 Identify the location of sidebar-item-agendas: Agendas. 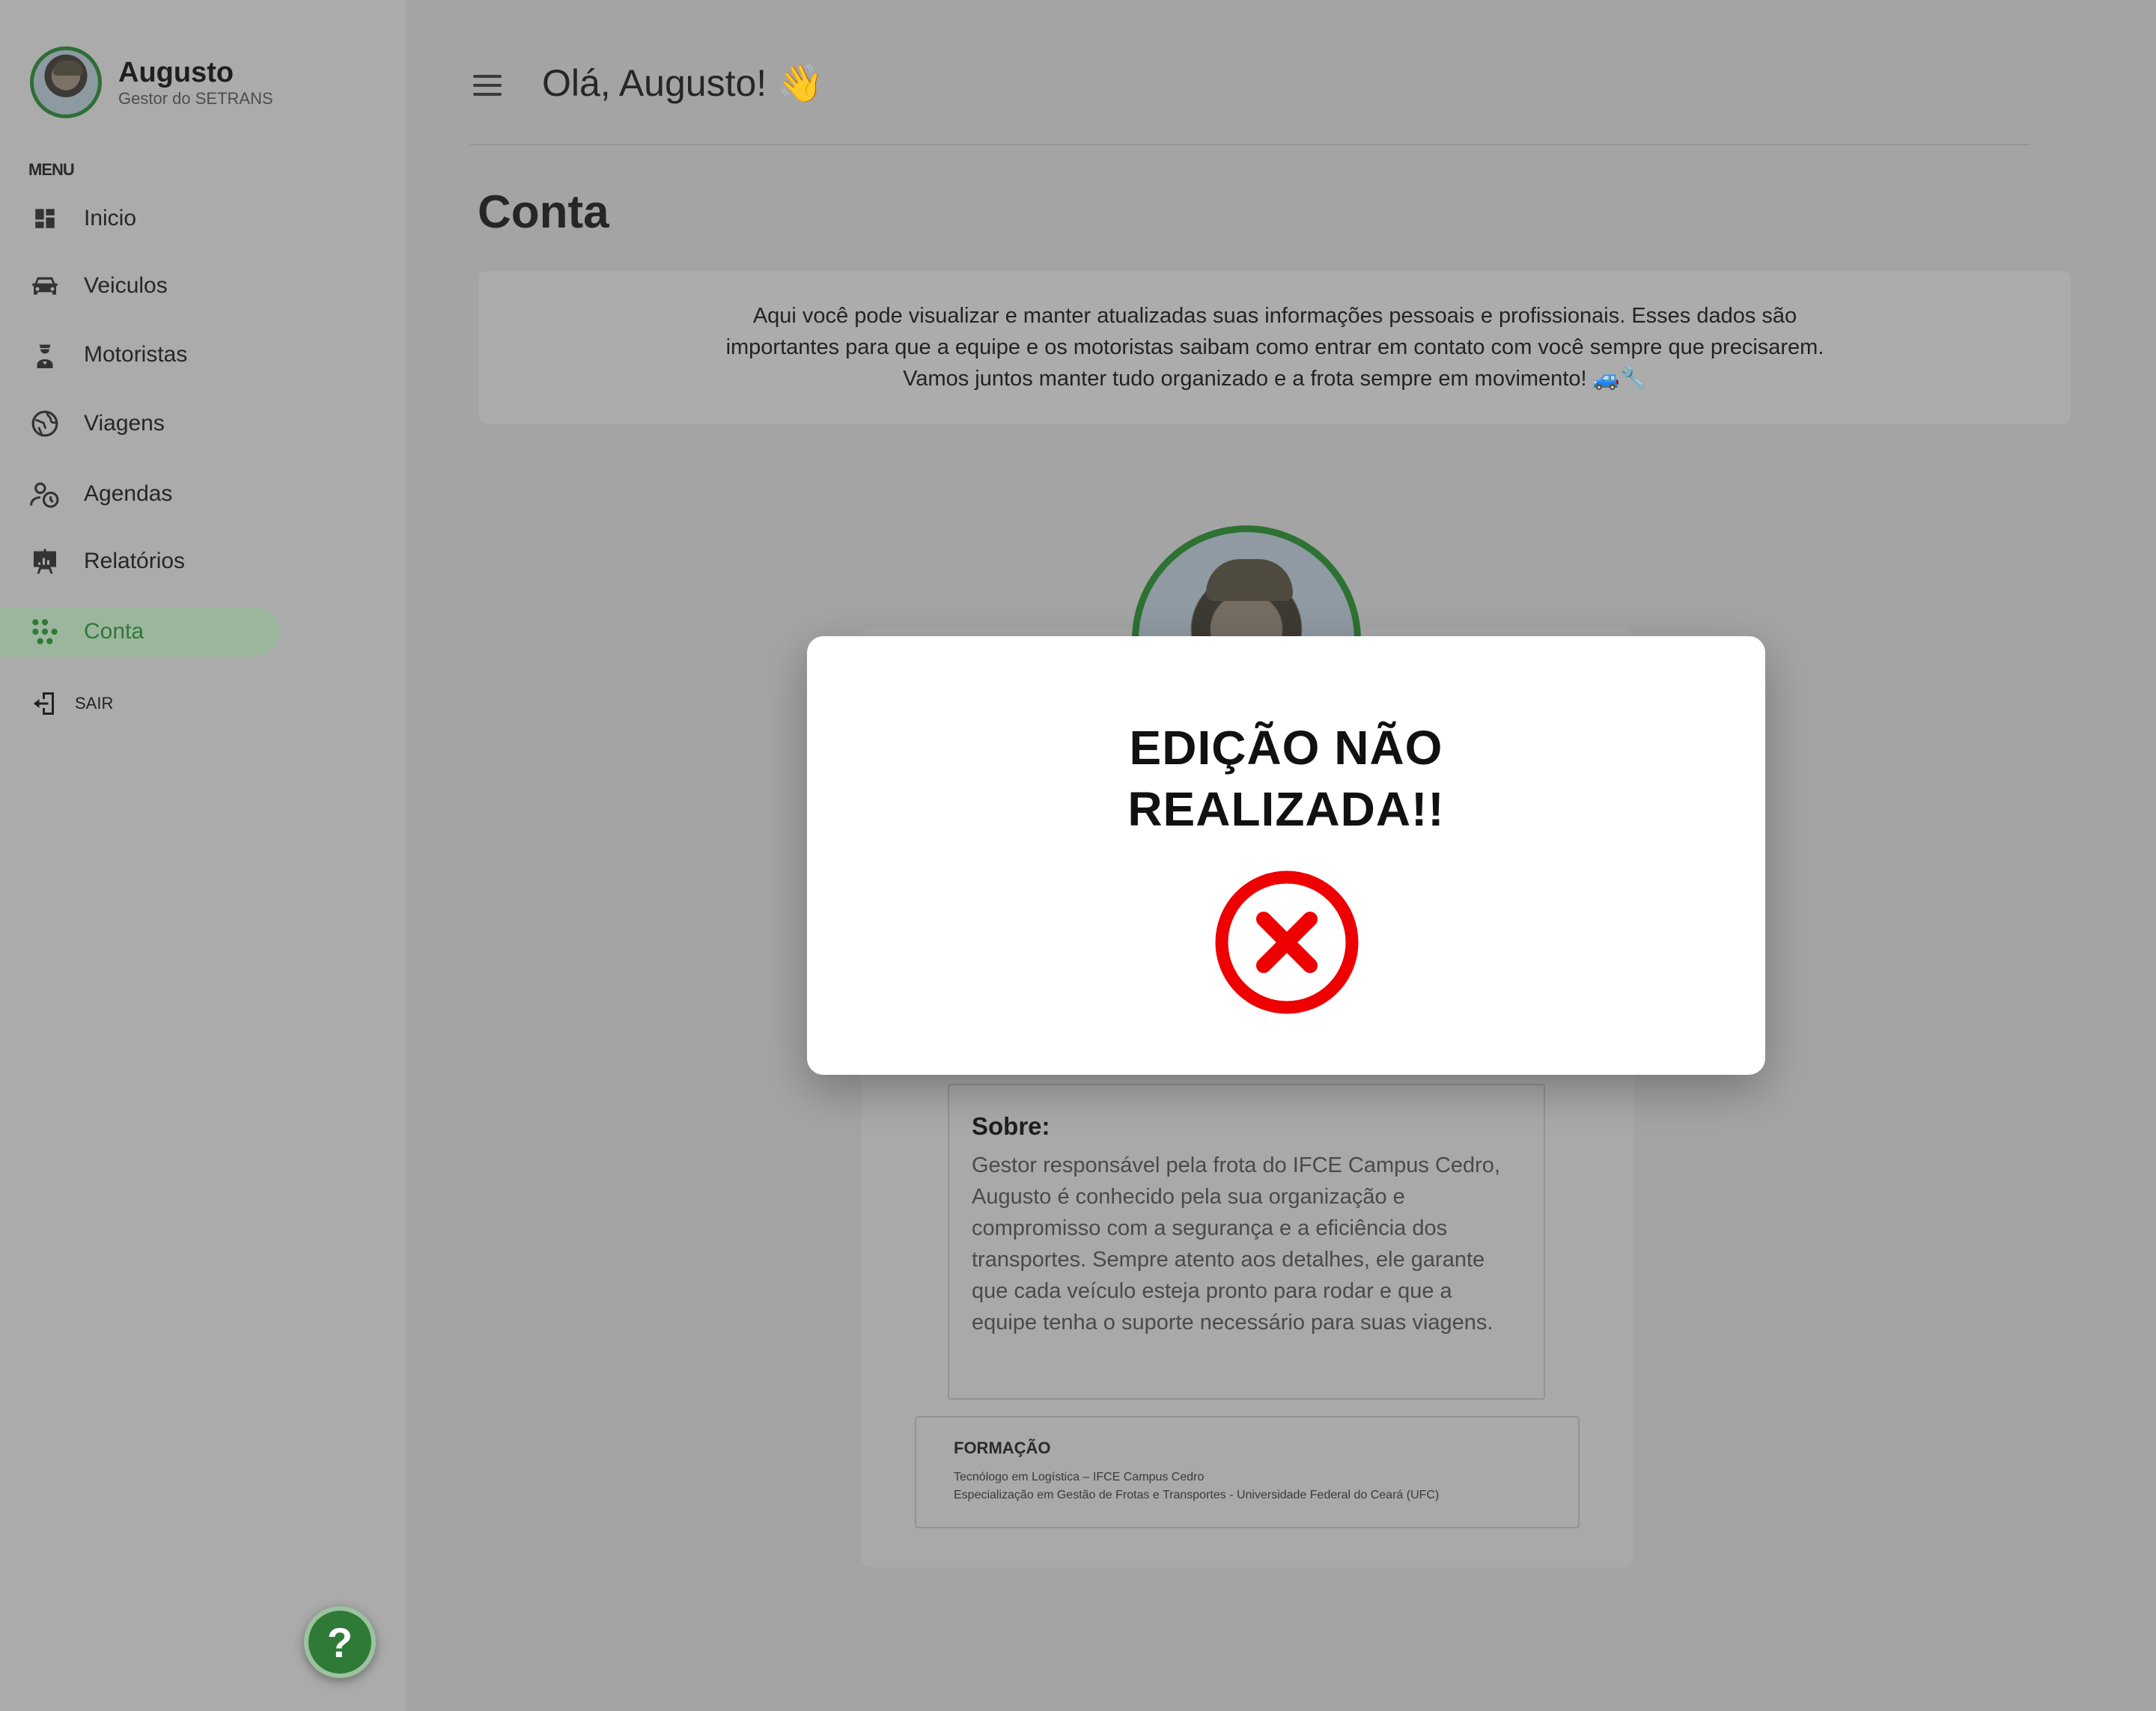
(140, 494).